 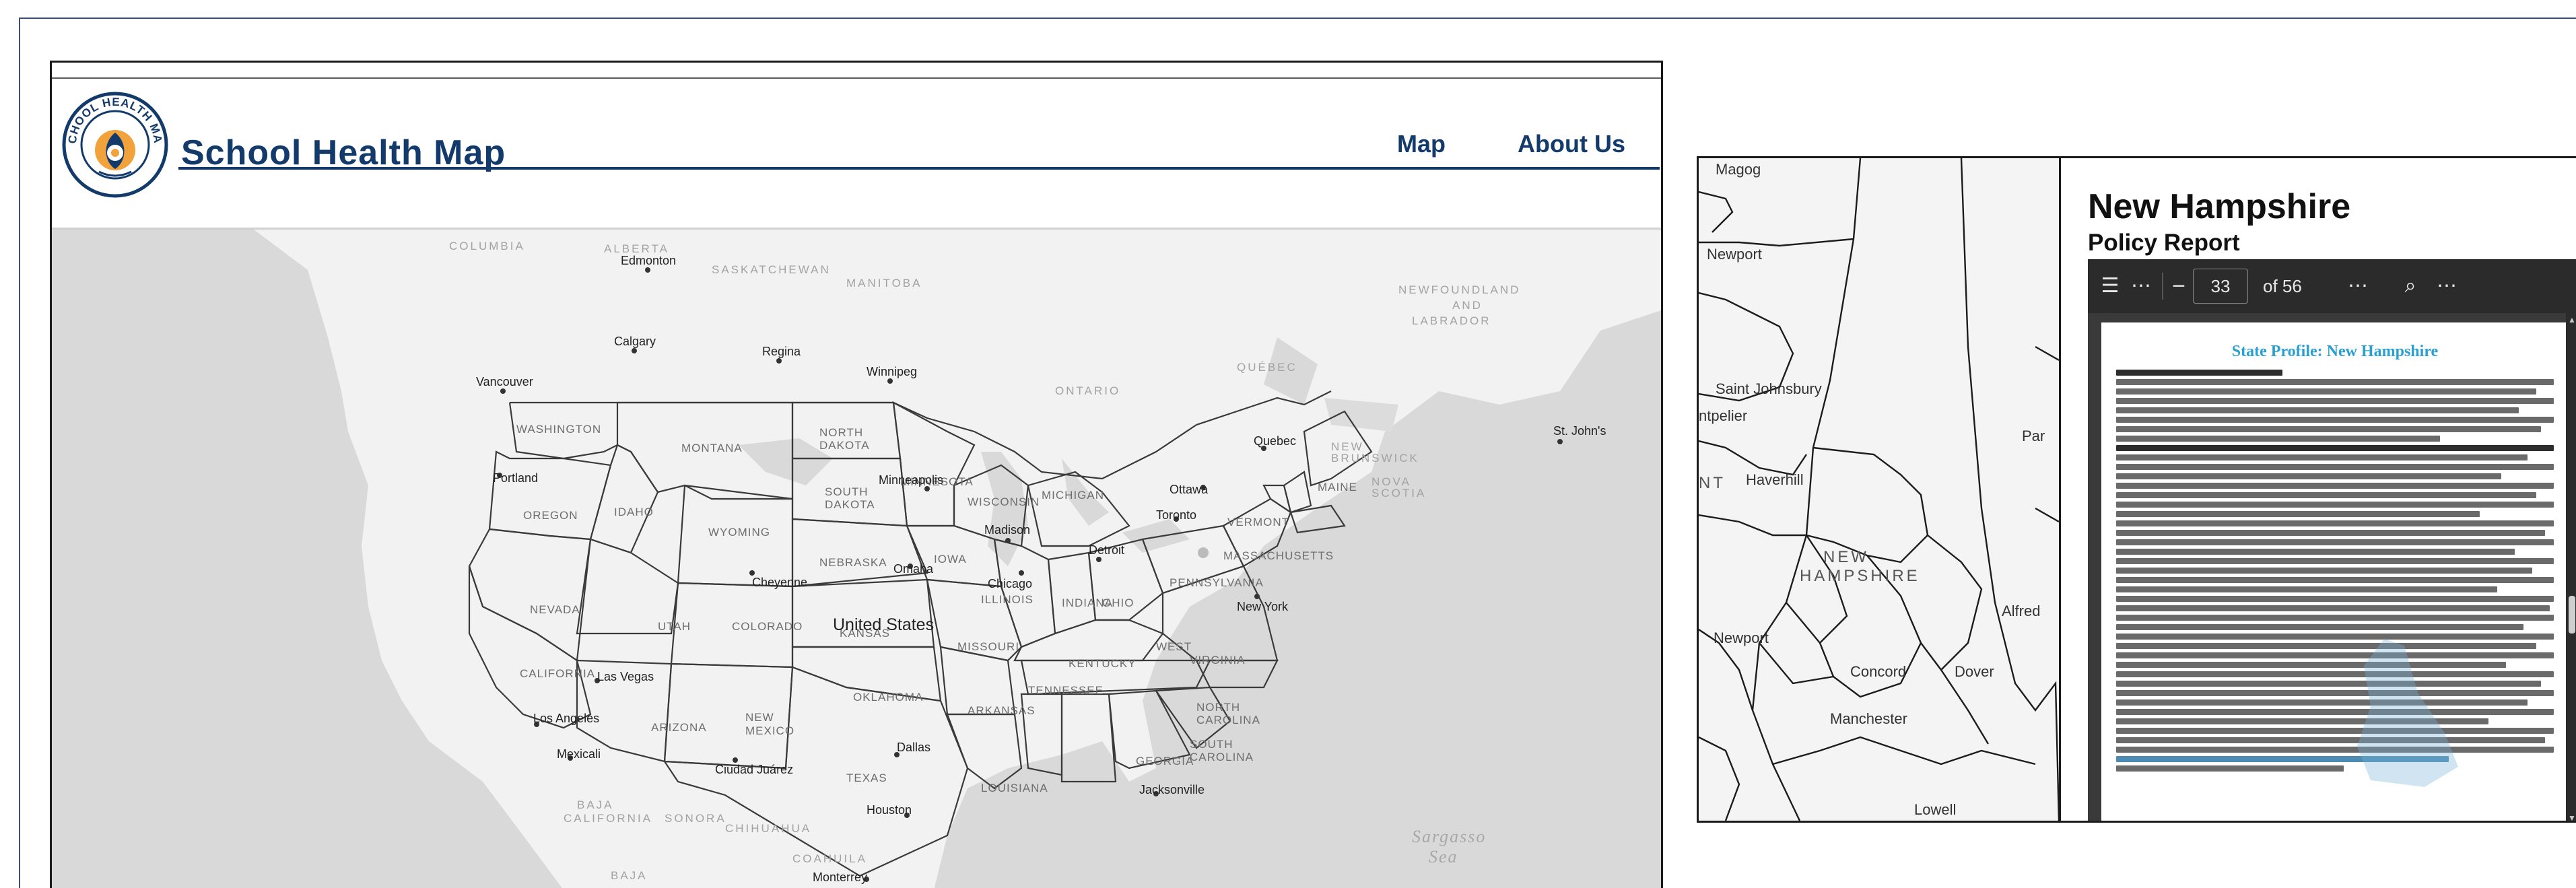 I want to click on city-label: Calgary, so click(x=635, y=342).